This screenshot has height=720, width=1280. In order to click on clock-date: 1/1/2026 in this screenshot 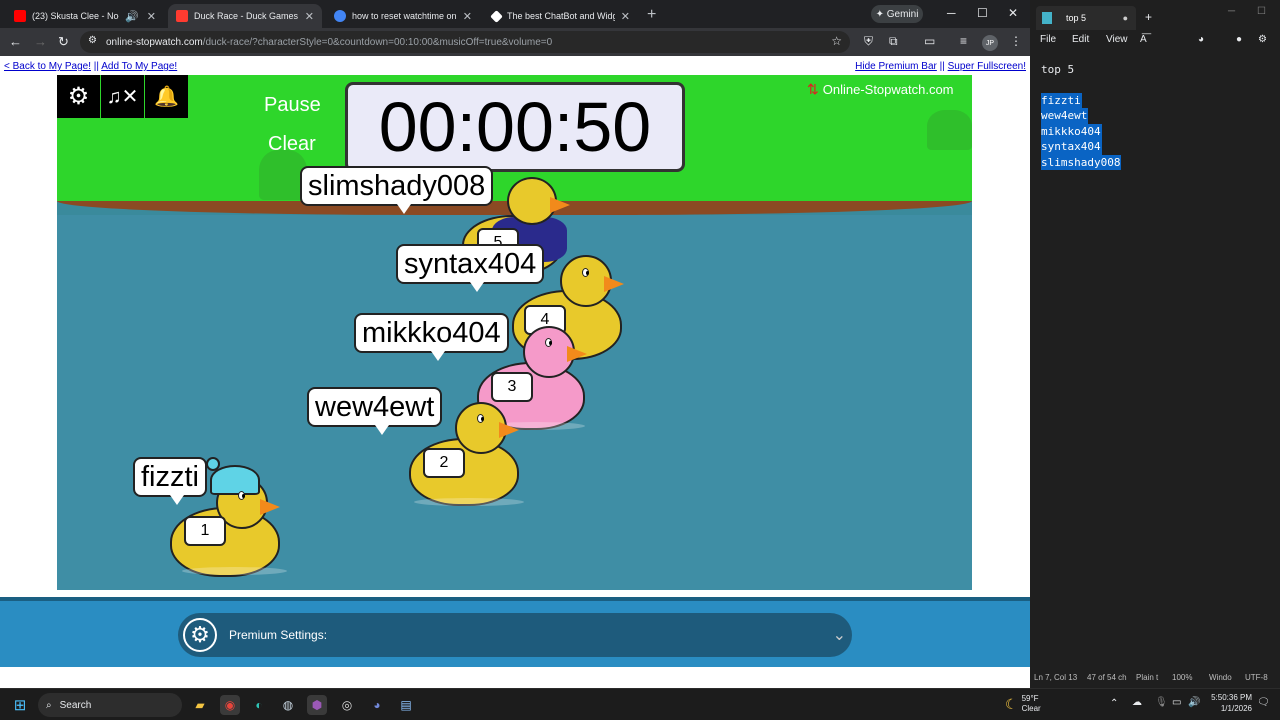, I will do `click(1236, 708)`.